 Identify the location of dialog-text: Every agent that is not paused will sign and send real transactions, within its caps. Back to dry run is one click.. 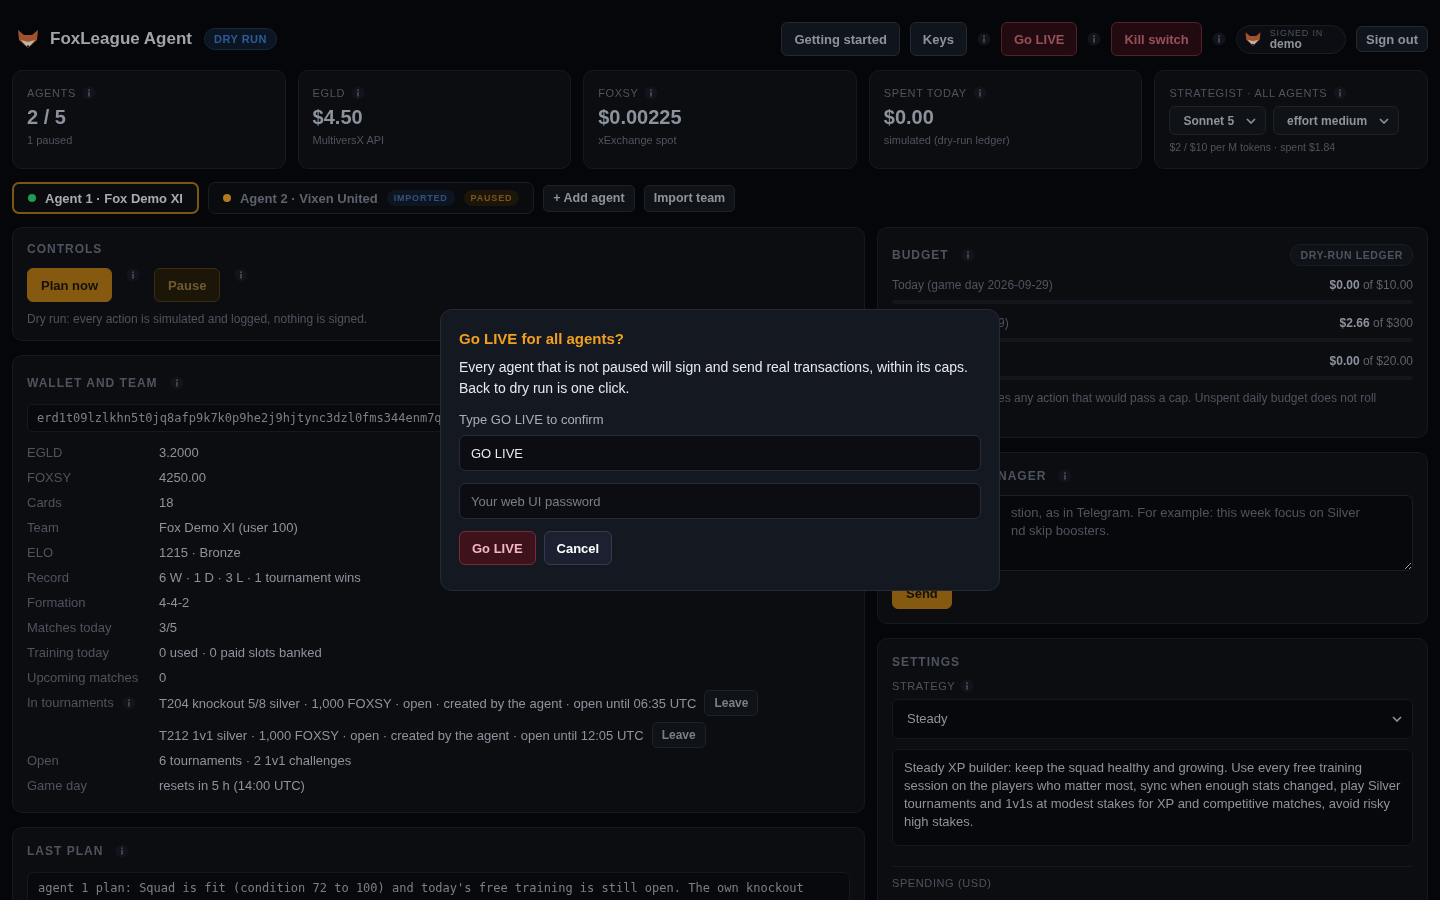
(714, 378).